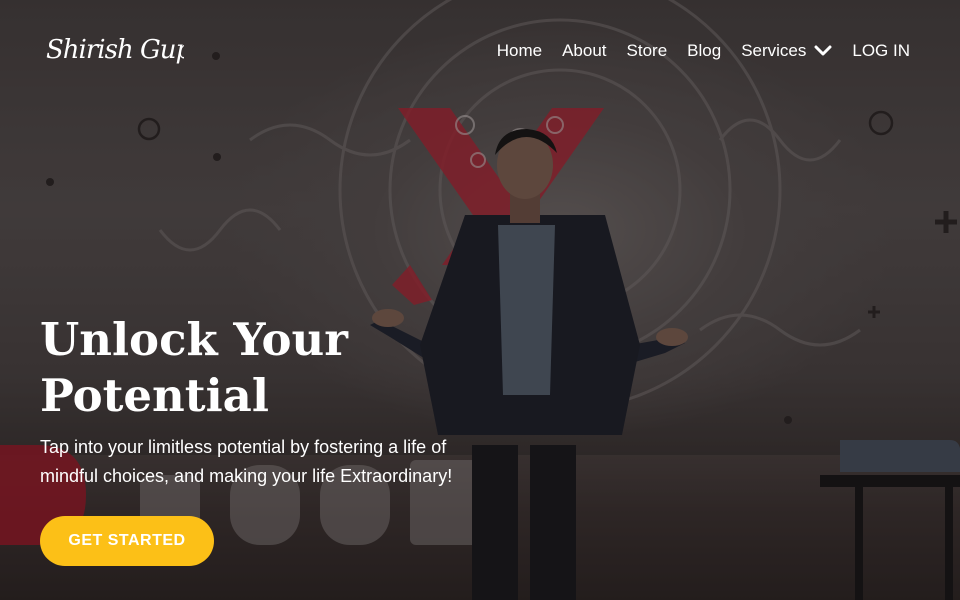  What do you see at coordinates (823, 50) in the screenshot?
I see `chevron-down-icon` at bounding box center [823, 50].